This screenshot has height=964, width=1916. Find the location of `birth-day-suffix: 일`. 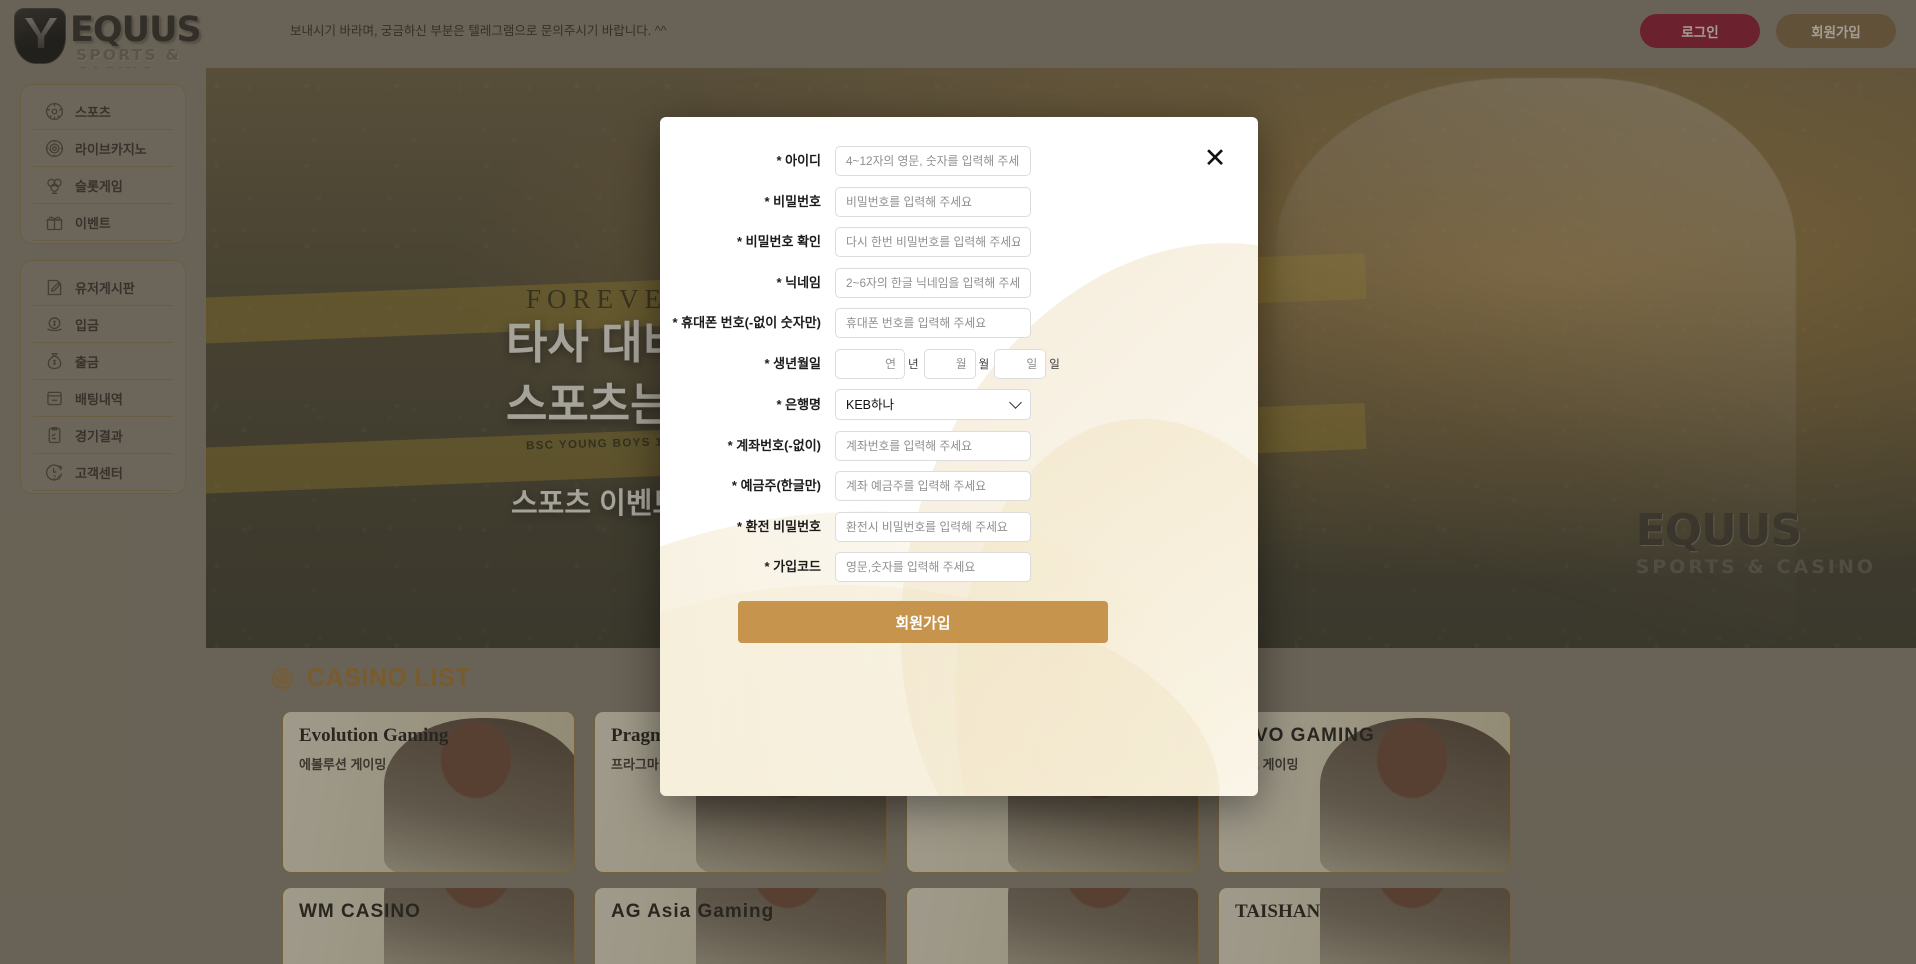

birth-day-suffix: 일 is located at coordinates (1054, 364).